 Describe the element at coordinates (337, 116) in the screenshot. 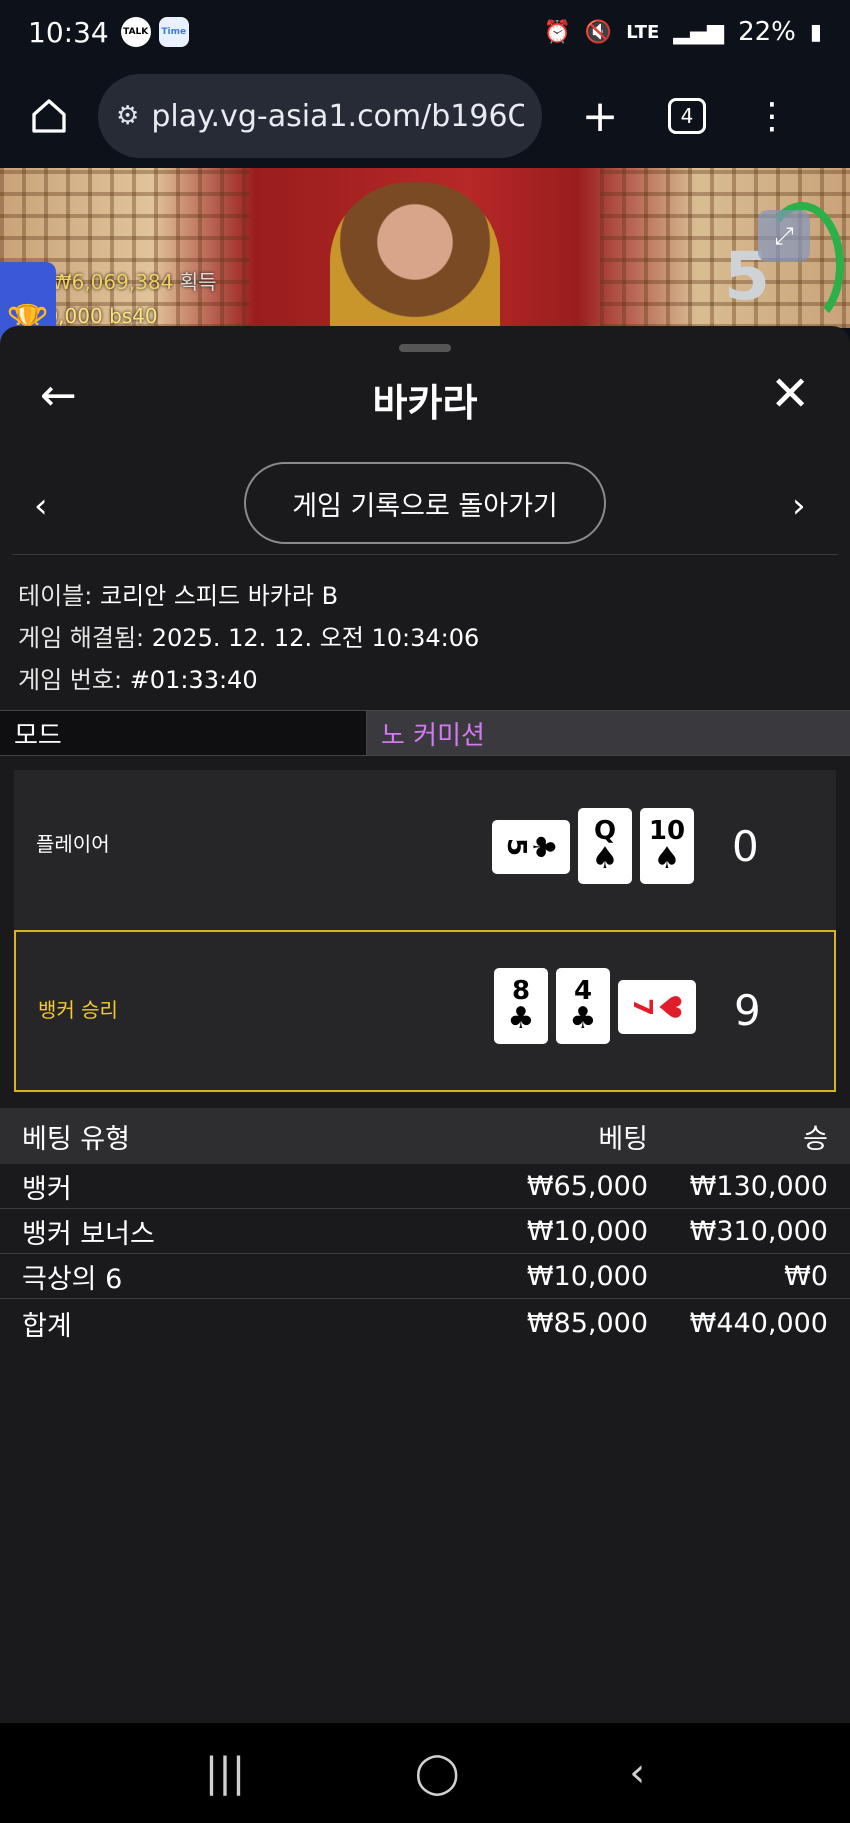

I see `url-text: play.vg-asia1.com/b196C` at that location.